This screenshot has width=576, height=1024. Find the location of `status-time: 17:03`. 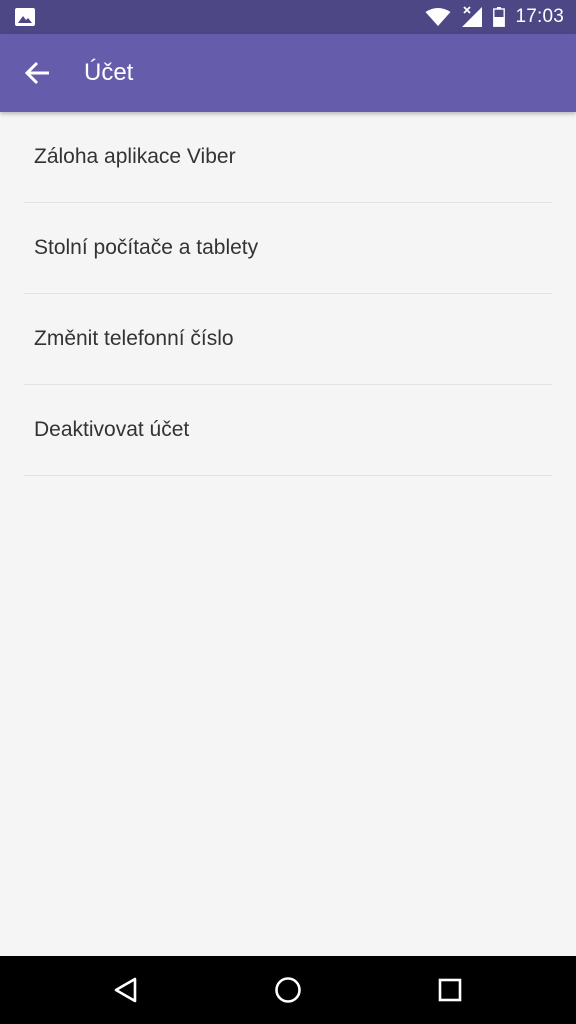

status-time: 17:03 is located at coordinates (539, 16).